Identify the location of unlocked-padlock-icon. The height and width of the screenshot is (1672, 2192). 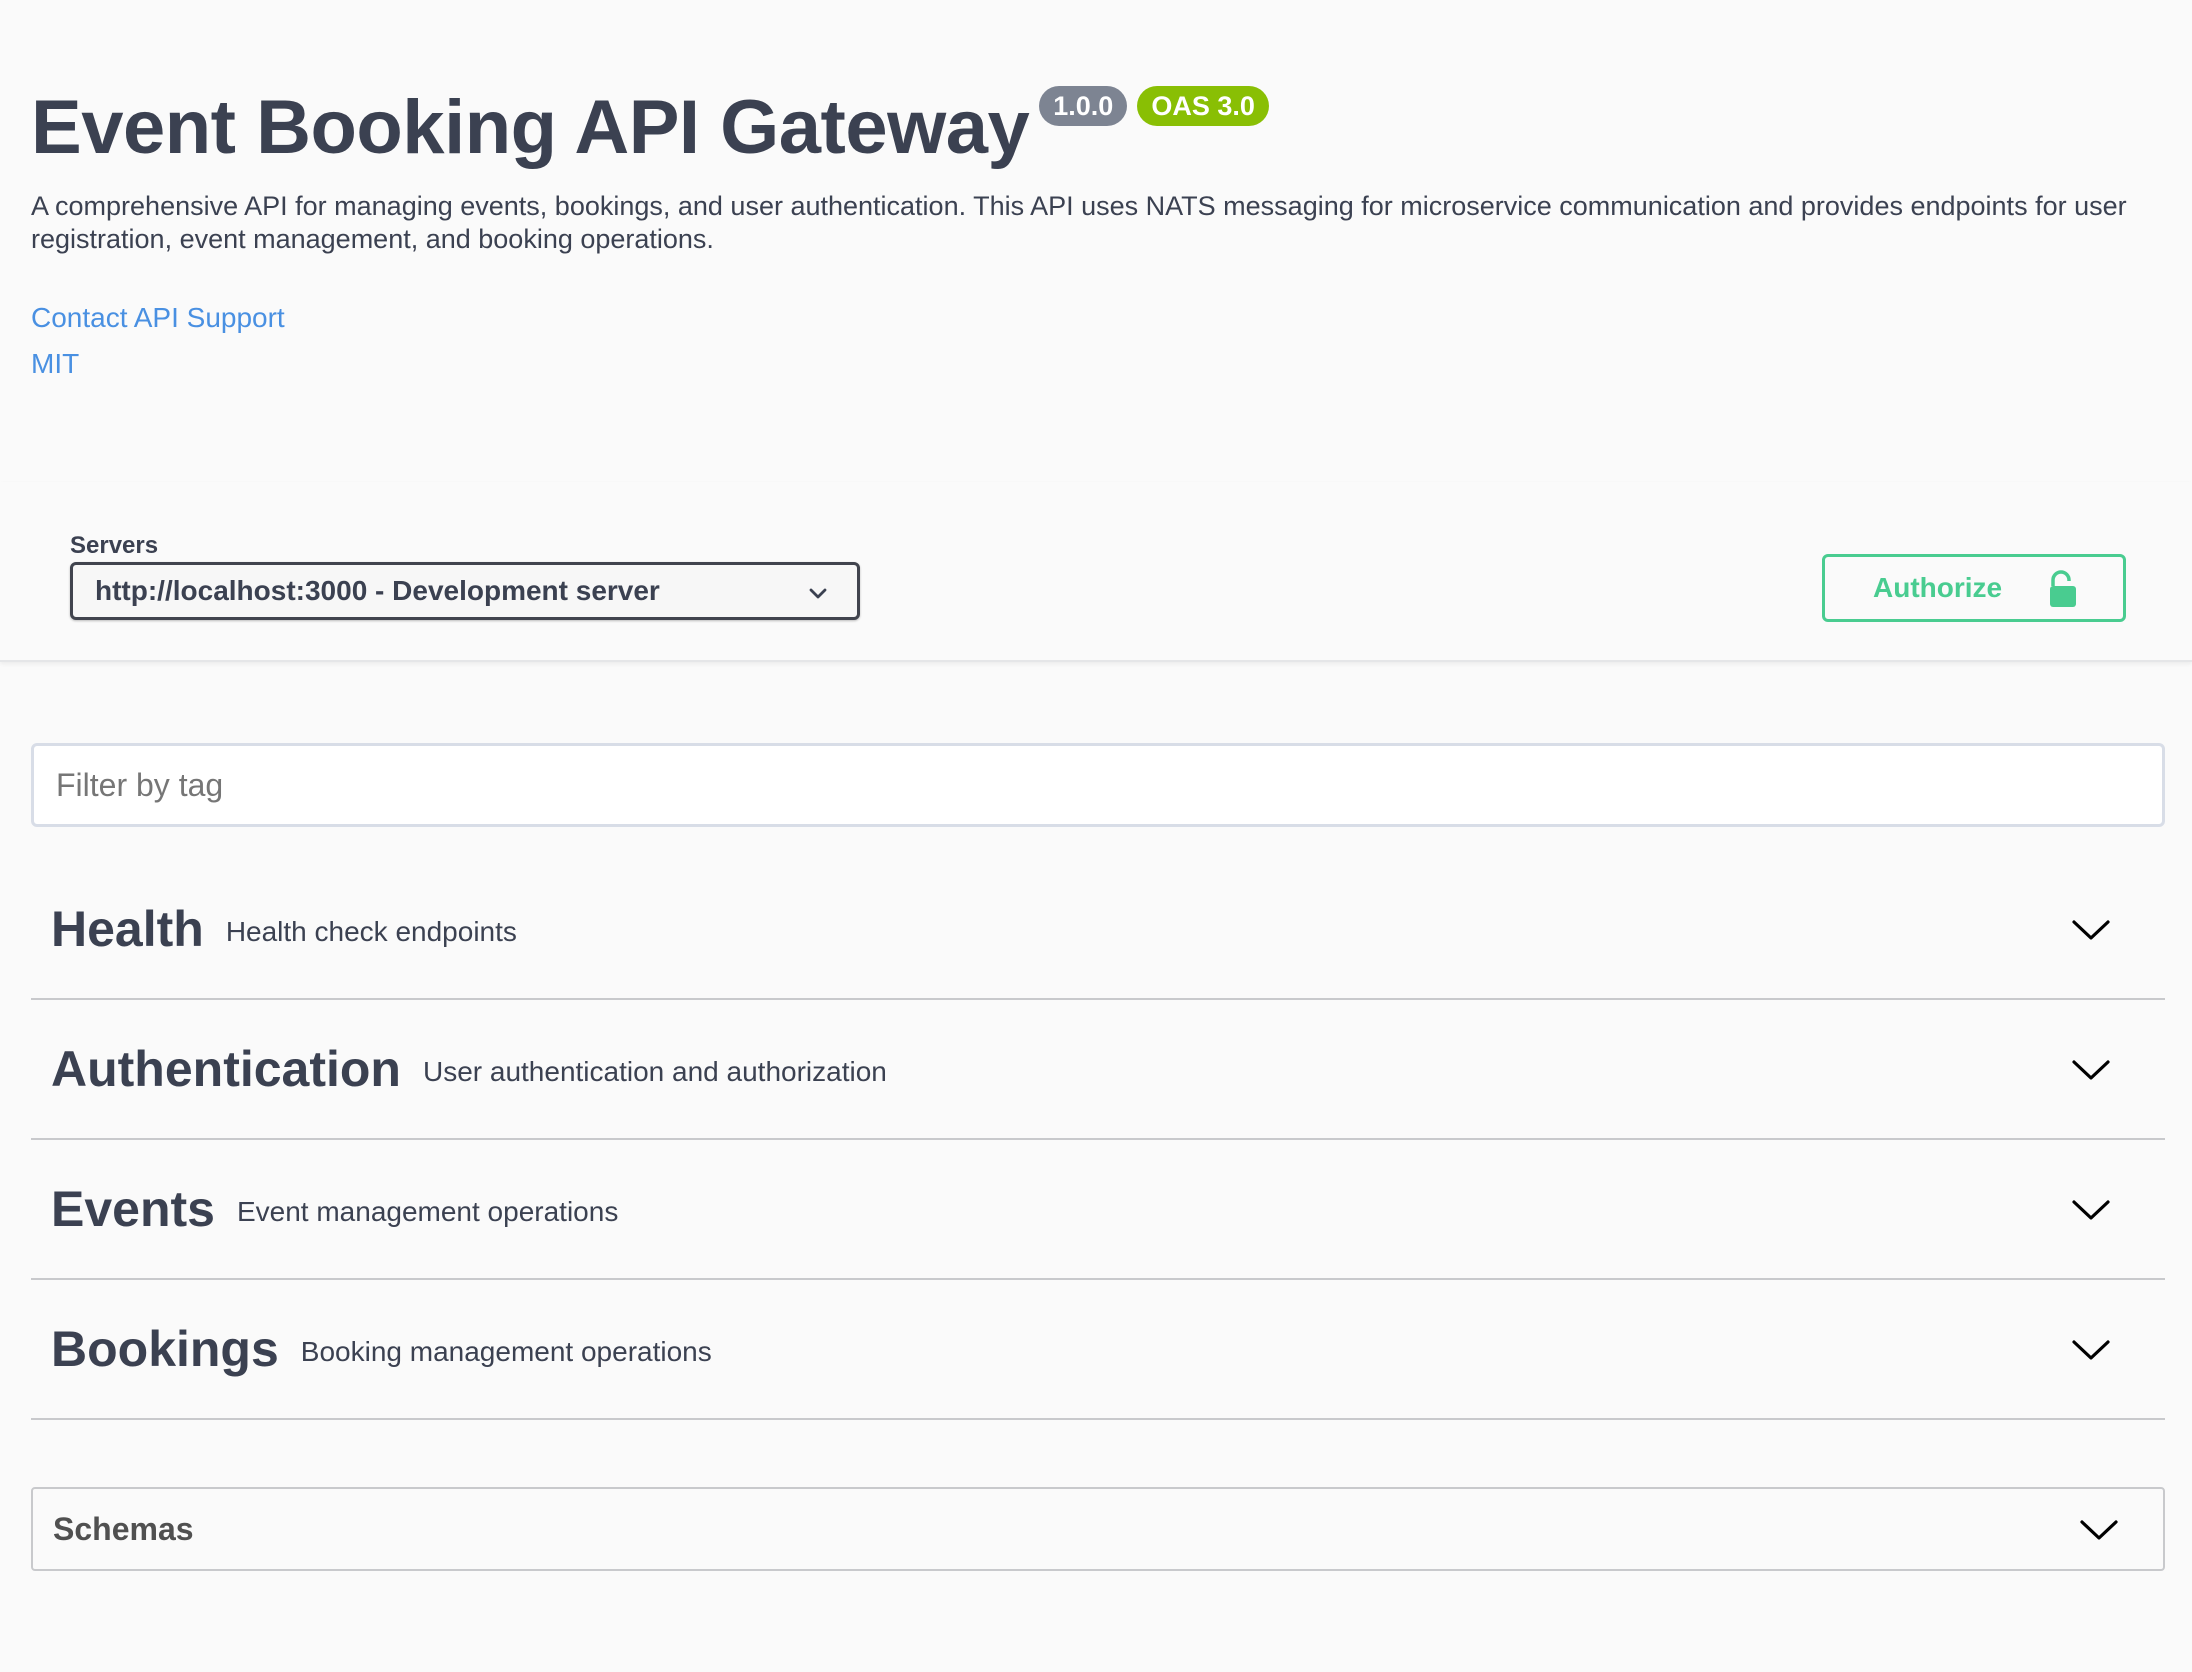
(2063, 588).